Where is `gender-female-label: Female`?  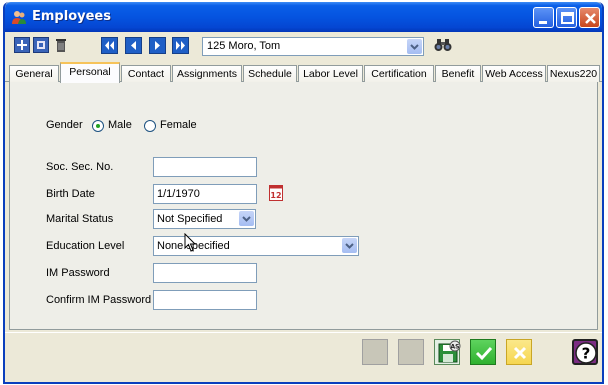 gender-female-label: Female is located at coordinates (178, 125).